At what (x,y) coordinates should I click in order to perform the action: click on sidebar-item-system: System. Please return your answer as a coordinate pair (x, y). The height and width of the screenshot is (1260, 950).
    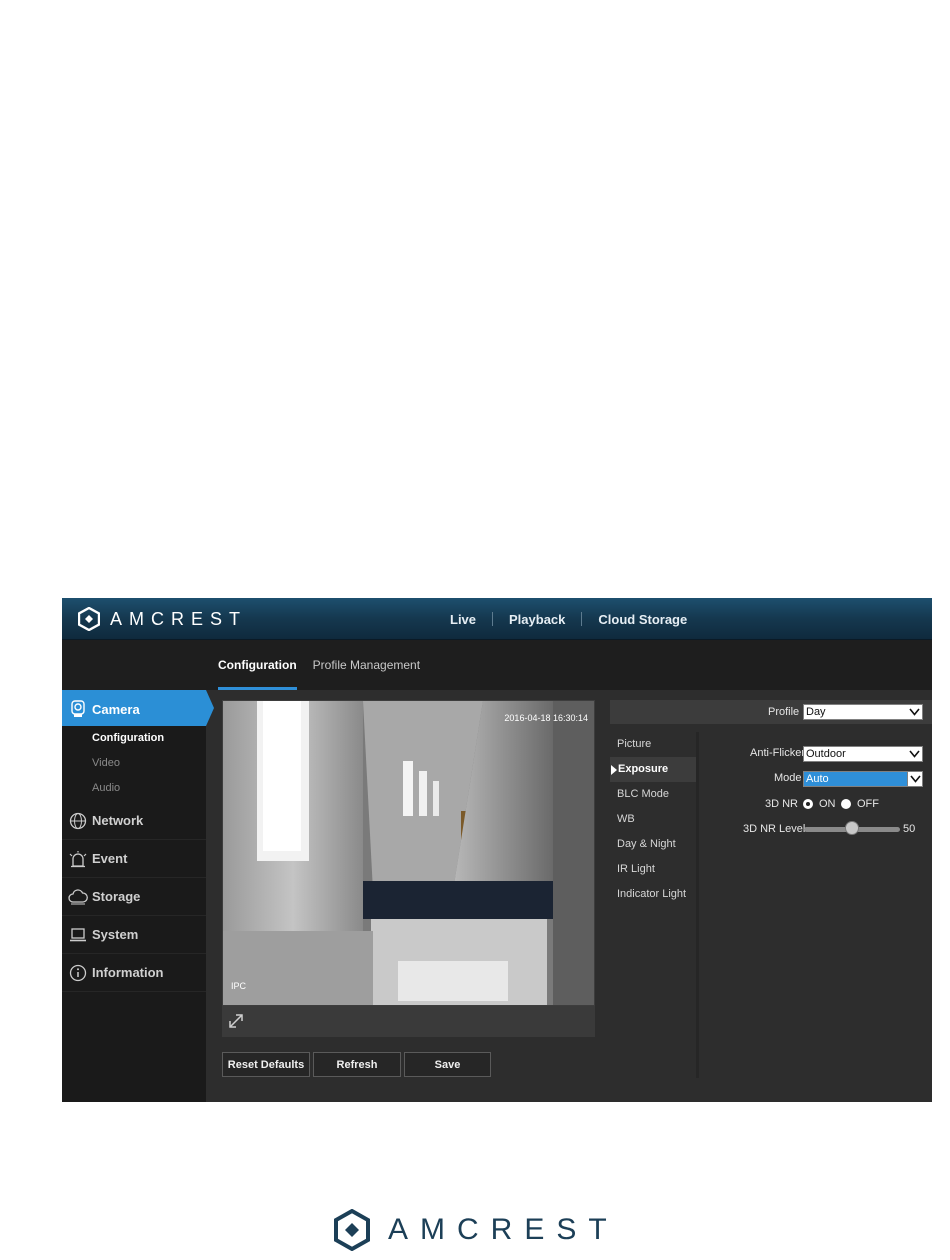
    Looking at the image, I should click on (134, 935).